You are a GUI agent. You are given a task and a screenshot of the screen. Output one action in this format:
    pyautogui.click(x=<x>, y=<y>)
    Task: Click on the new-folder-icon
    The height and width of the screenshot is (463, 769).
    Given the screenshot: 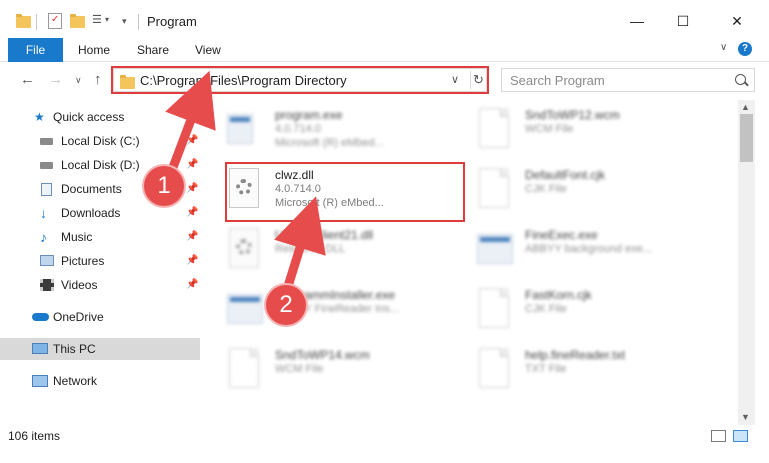 What is the action you would take?
    pyautogui.click(x=77, y=21)
    